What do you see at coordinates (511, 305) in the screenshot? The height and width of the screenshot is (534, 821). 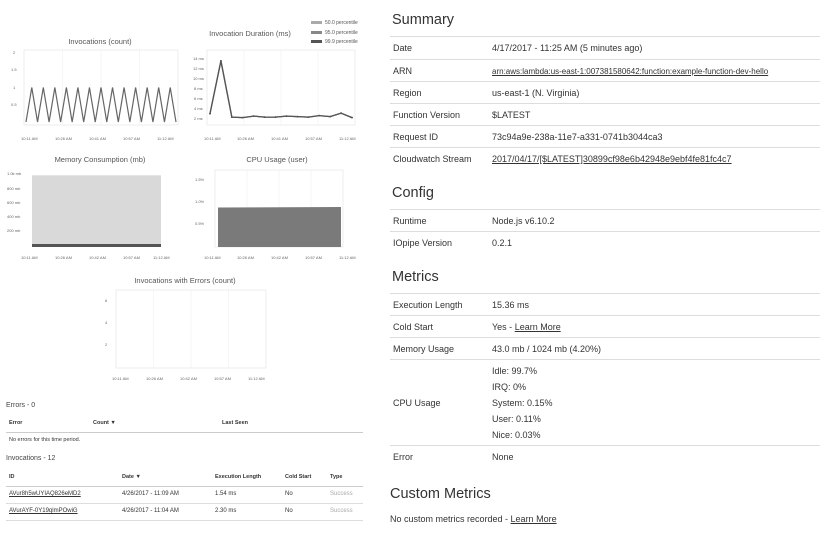 I see `metrics-execution-length: 15.36 ms` at bounding box center [511, 305].